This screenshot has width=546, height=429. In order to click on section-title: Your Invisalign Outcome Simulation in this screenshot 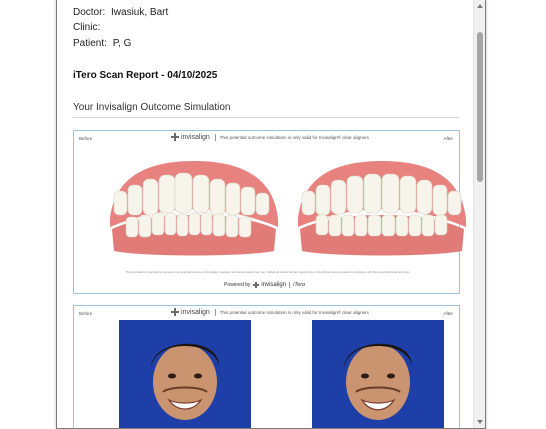, I will do `click(152, 107)`.